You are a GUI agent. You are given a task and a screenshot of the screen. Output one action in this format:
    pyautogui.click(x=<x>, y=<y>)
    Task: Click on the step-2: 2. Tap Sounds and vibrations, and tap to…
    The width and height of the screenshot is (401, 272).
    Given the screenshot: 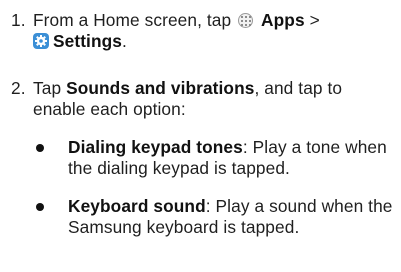 What is the action you would take?
    pyautogui.click(x=203, y=99)
    